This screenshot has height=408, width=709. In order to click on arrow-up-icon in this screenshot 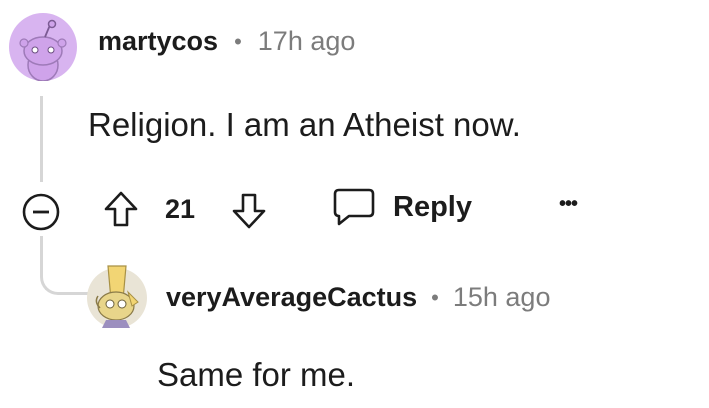, I will do `click(121, 209)`.